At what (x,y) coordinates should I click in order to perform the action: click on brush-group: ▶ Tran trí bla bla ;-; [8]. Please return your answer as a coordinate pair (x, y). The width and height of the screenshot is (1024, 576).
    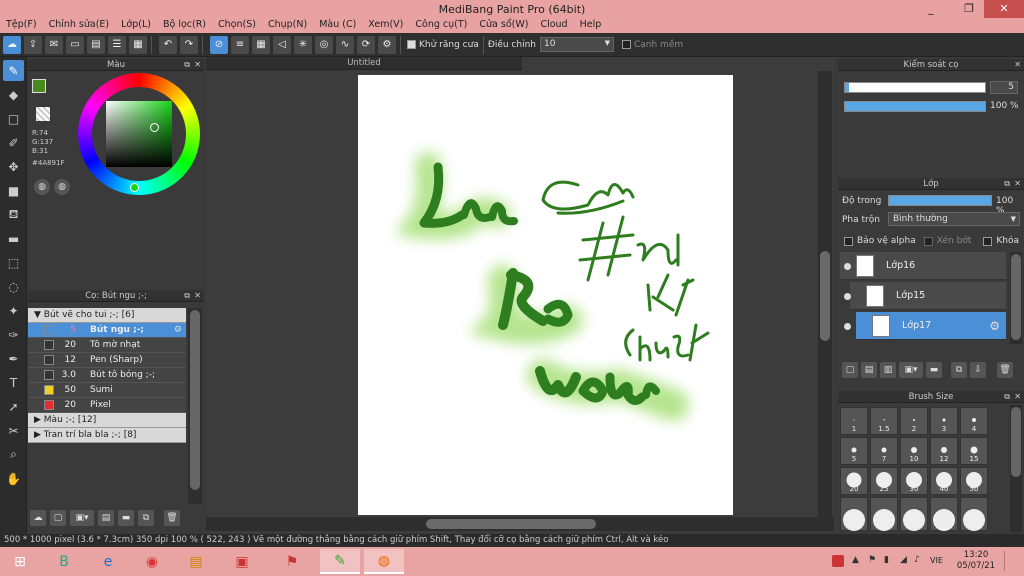
    Looking at the image, I should click on (107, 435).